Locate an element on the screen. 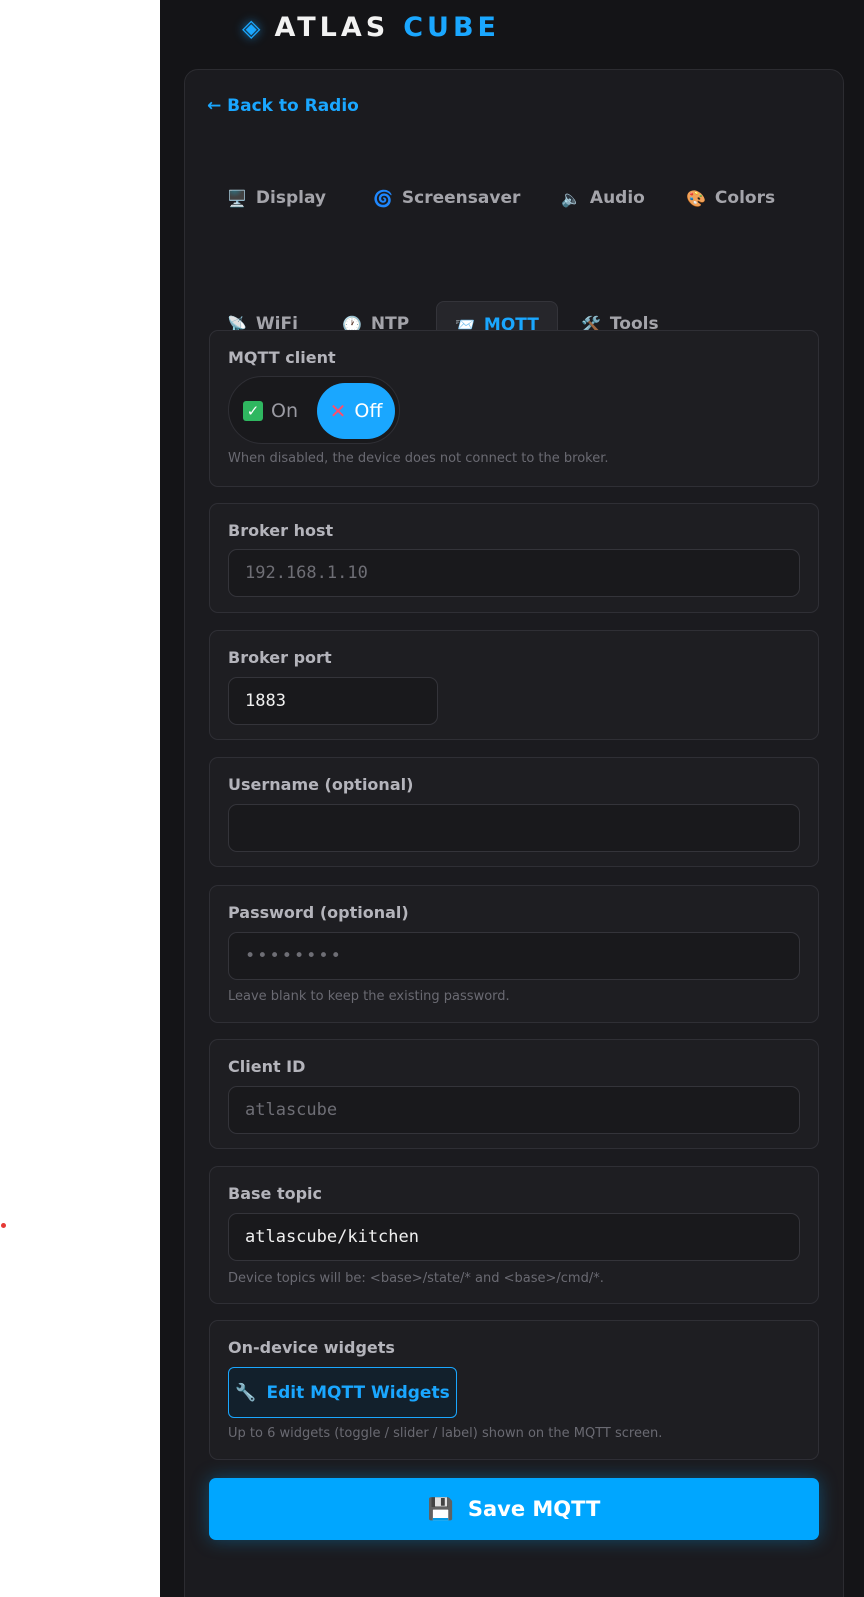 The image size is (864, 1597). field-label: Base topic is located at coordinates (275, 1193).